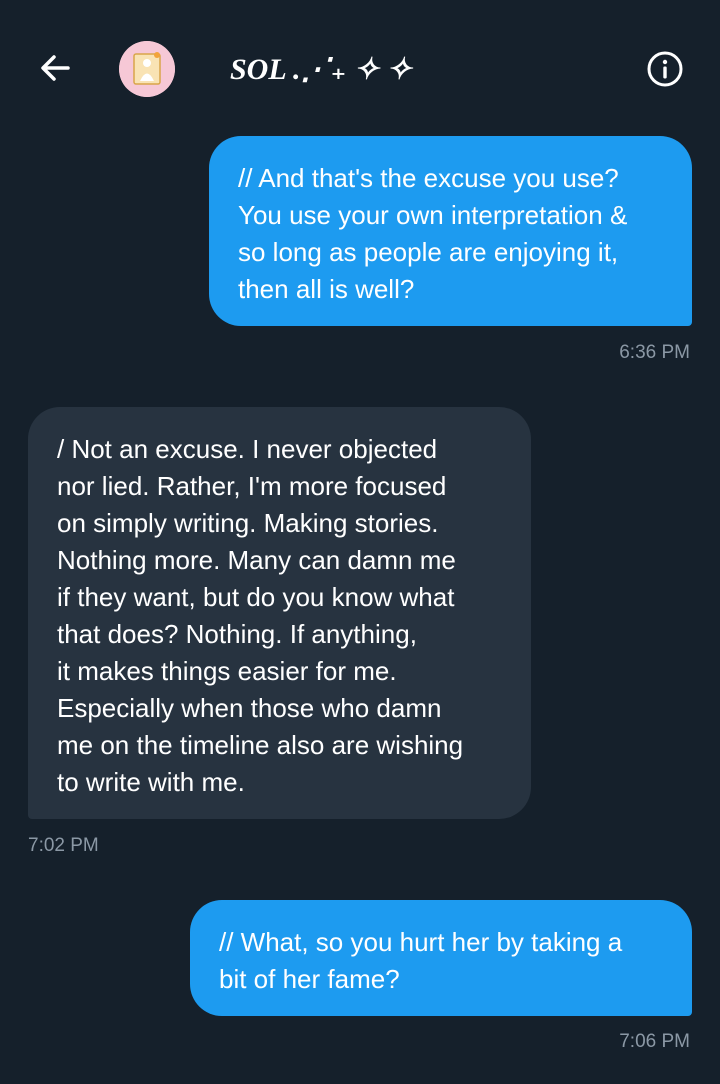 Image resolution: width=720 pixels, height=1084 pixels. I want to click on back-button, so click(56, 68).